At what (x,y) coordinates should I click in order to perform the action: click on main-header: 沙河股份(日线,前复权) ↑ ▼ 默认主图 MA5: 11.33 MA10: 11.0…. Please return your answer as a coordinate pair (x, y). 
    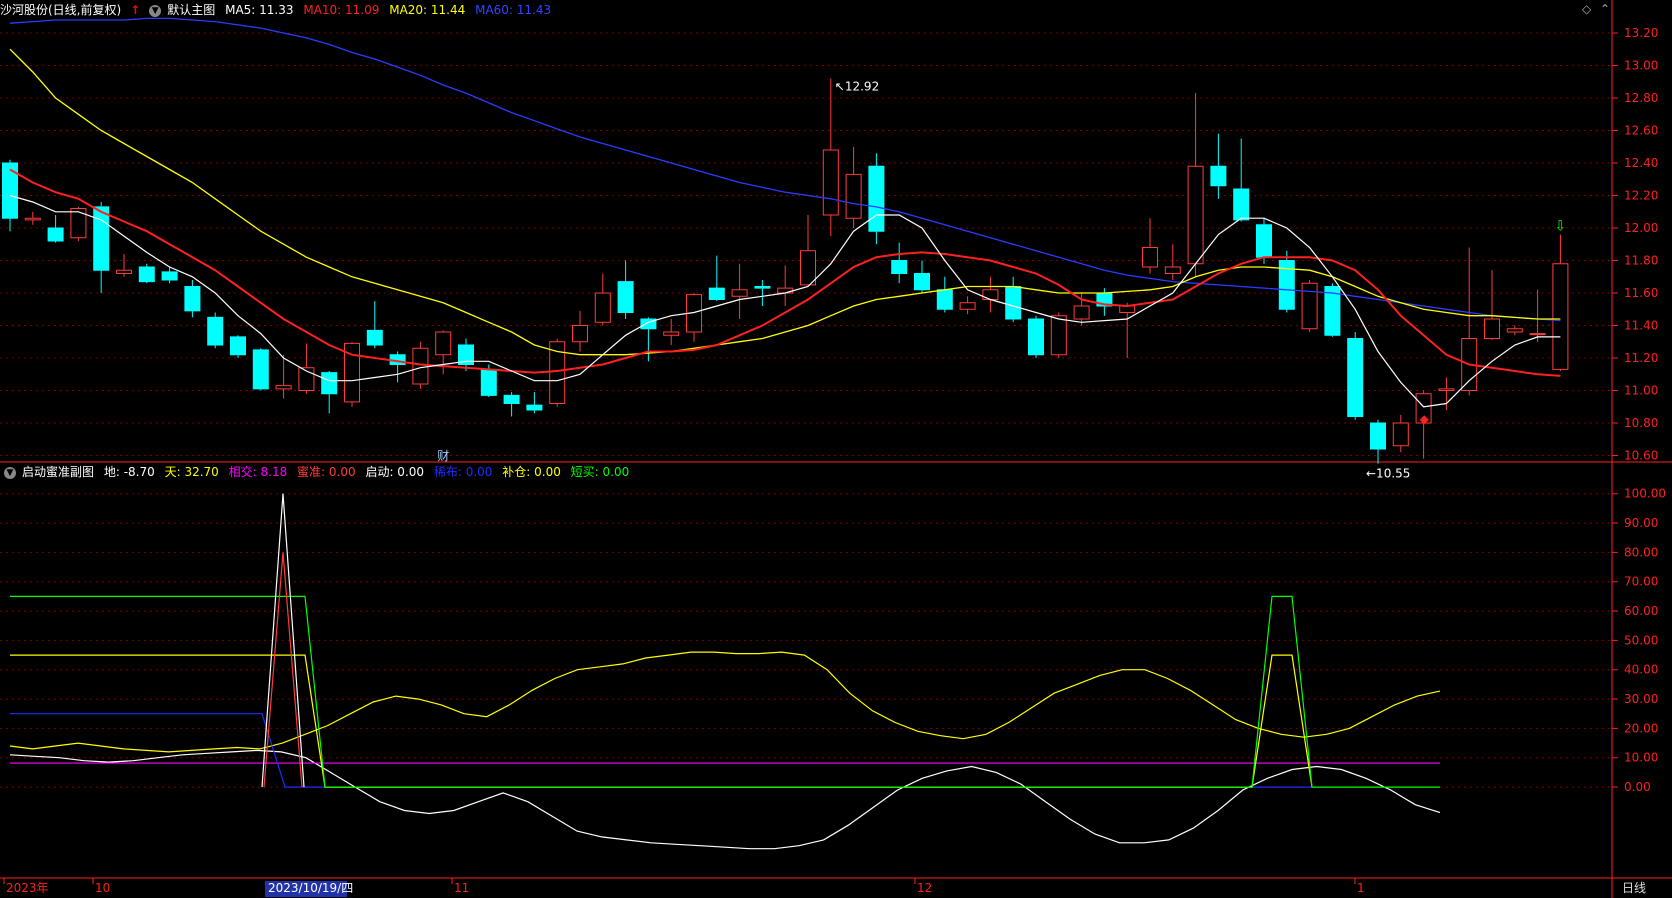
    Looking at the image, I should click on (278, 10).